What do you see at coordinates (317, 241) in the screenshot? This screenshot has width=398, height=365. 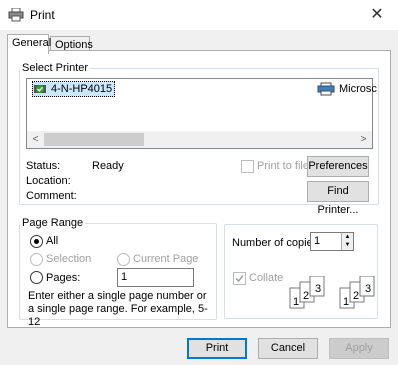 I see `copies-value: 1` at bounding box center [317, 241].